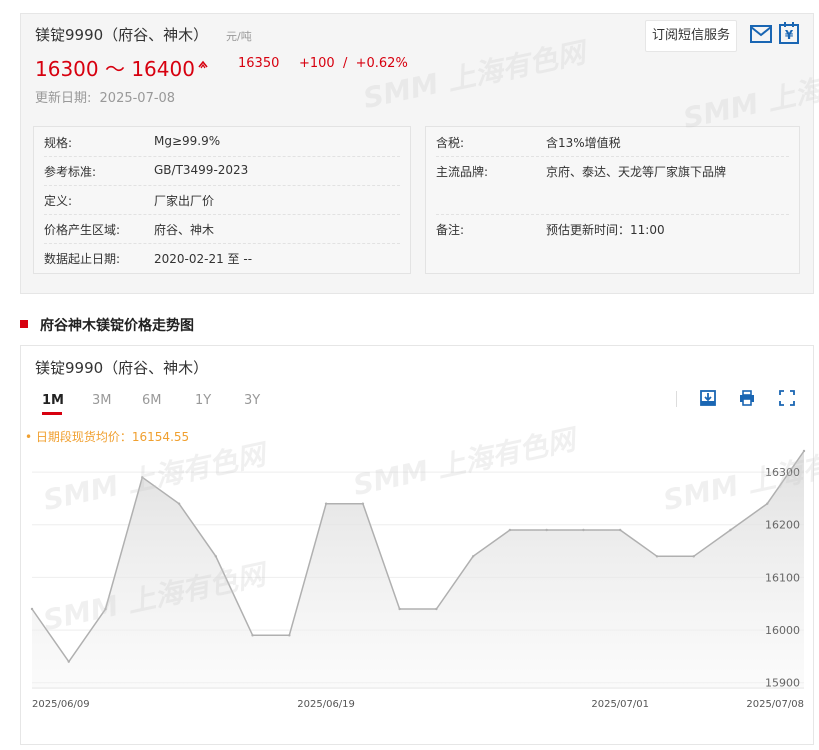 This screenshot has width=819, height=750. Describe the element at coordinates (782, 577) in the screenshot. I see `y-tick-label: 16100` at that location.